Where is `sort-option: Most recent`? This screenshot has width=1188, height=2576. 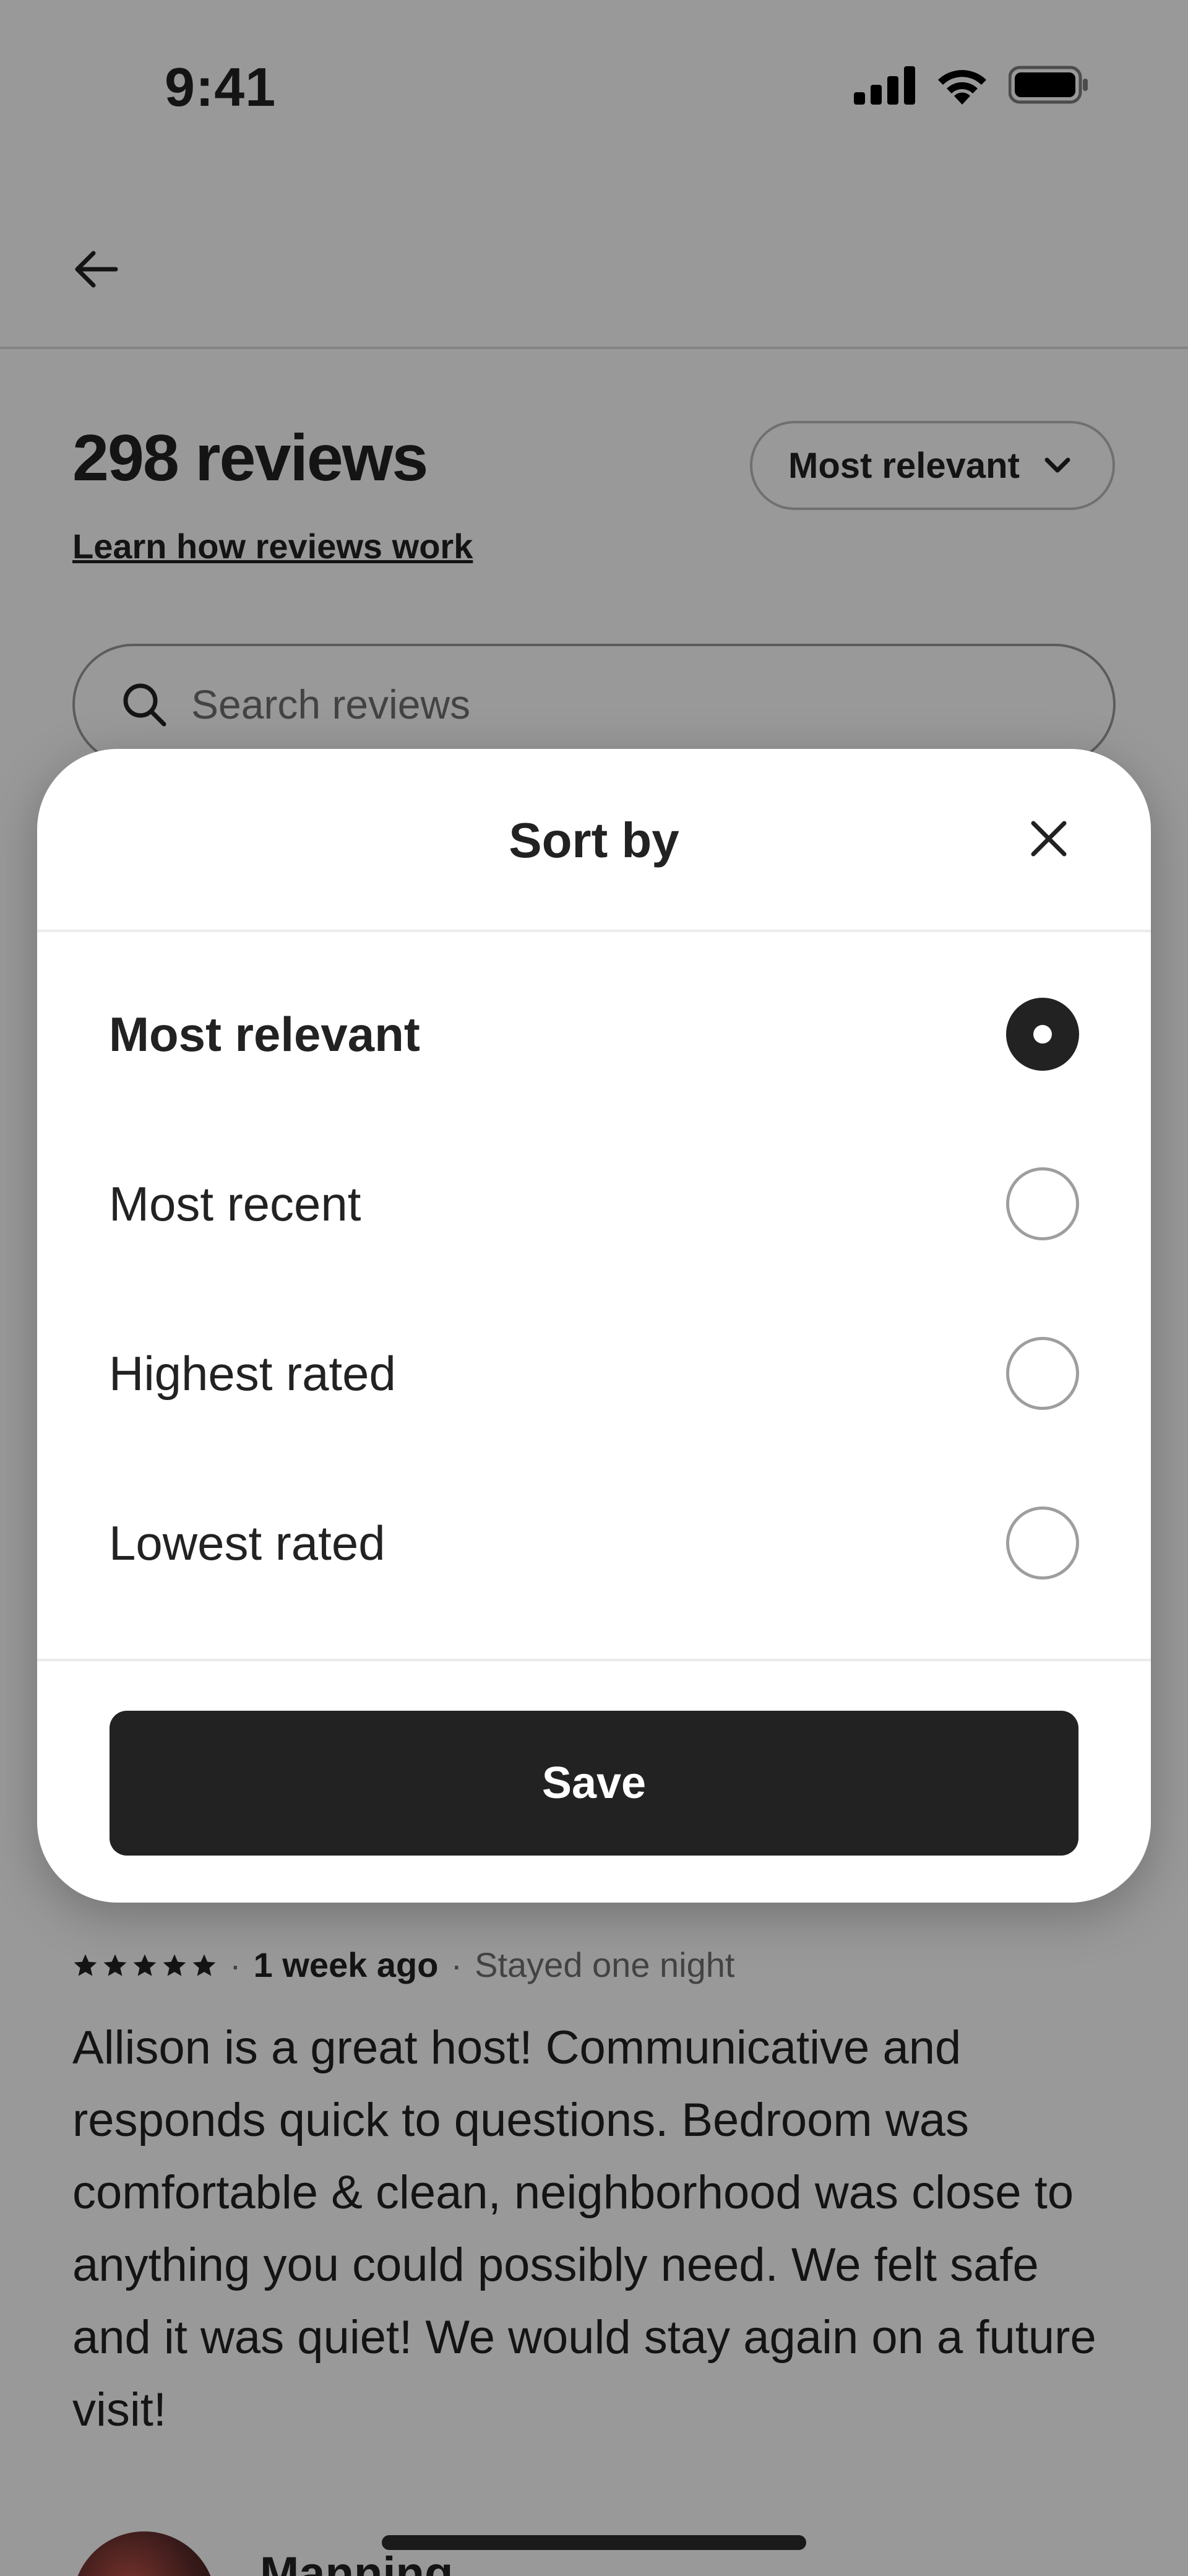
sort-option: Most recent is located at coordinates (594, 1204).